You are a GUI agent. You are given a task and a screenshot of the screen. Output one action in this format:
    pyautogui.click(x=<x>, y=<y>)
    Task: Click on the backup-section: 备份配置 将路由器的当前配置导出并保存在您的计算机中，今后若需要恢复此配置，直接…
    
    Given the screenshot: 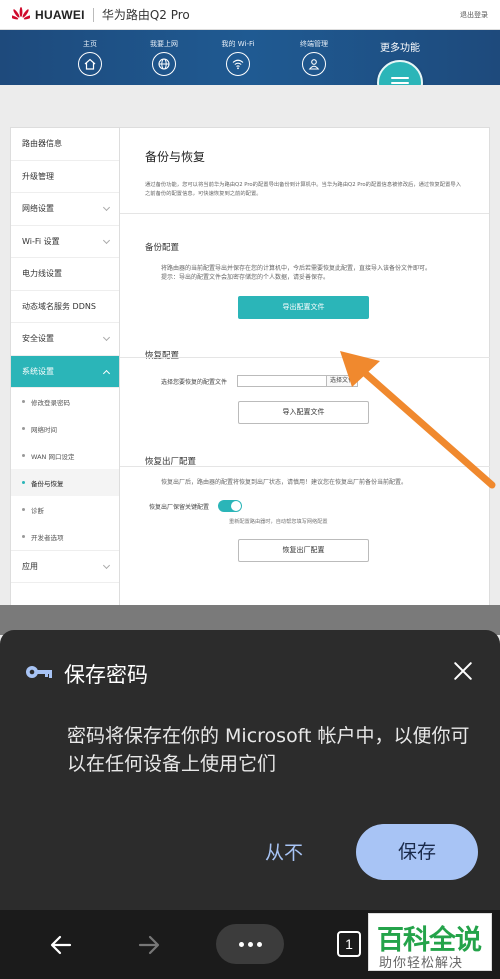 What is the action you would take?
    pyautogui.click(x=304, y=280)
    